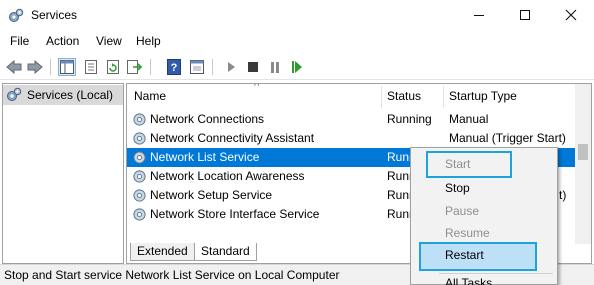 The height and width of the screenshot is (285, 594). I want to click on service-name: Network Store Interface Service, so click(235, 214).